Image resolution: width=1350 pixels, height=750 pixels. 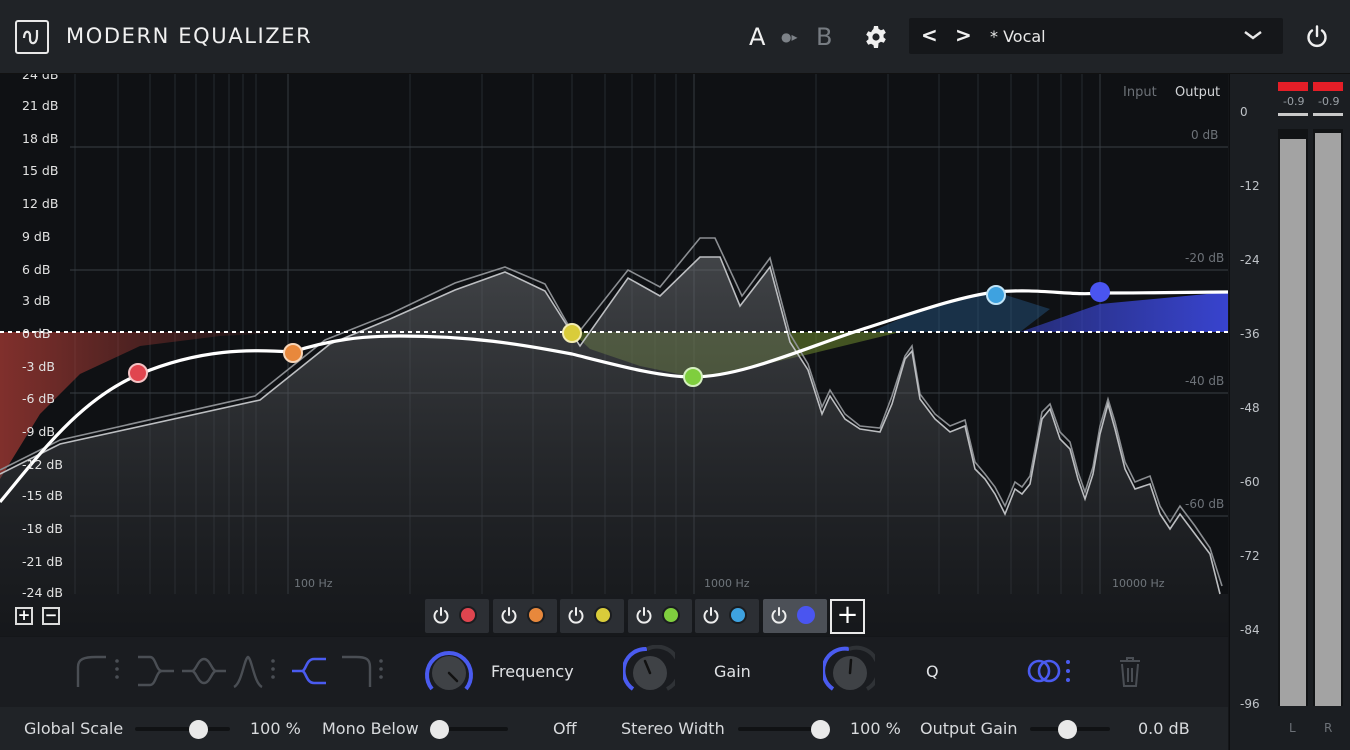 What do you see at coordinates (675, 37) in the screenshot?
I see `header: MODERN EQUALIZER A ●▸ B < > * Vocal` at bounding box center [675, 37].